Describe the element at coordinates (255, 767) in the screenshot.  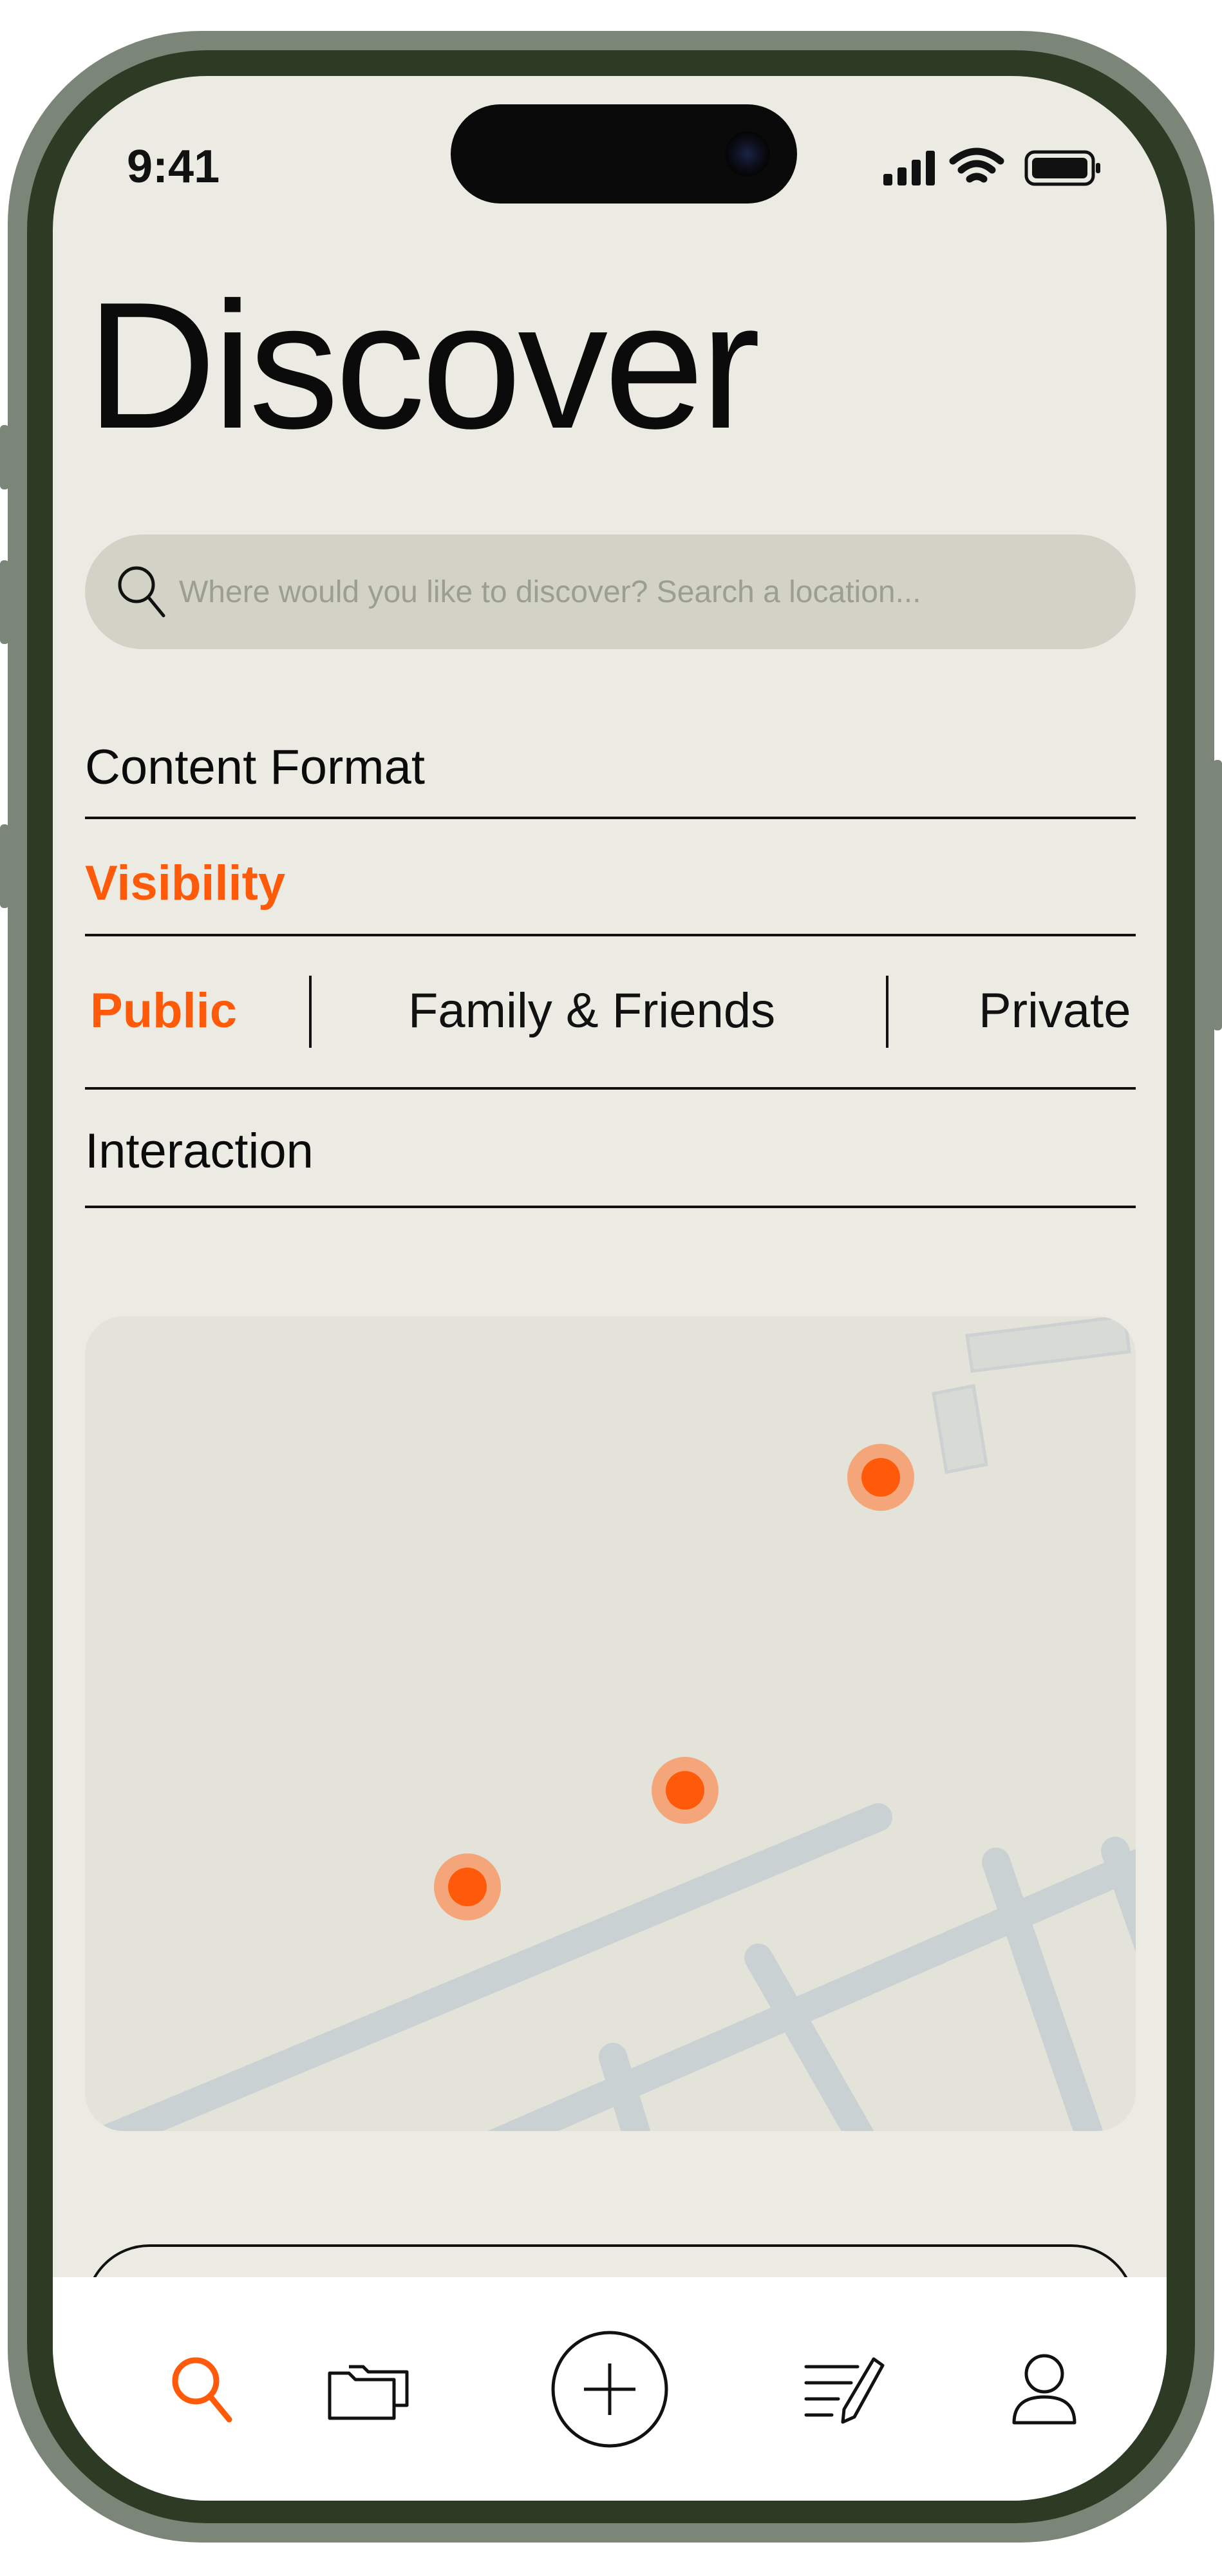
I see `filter-content-format: Content Format` at that location.